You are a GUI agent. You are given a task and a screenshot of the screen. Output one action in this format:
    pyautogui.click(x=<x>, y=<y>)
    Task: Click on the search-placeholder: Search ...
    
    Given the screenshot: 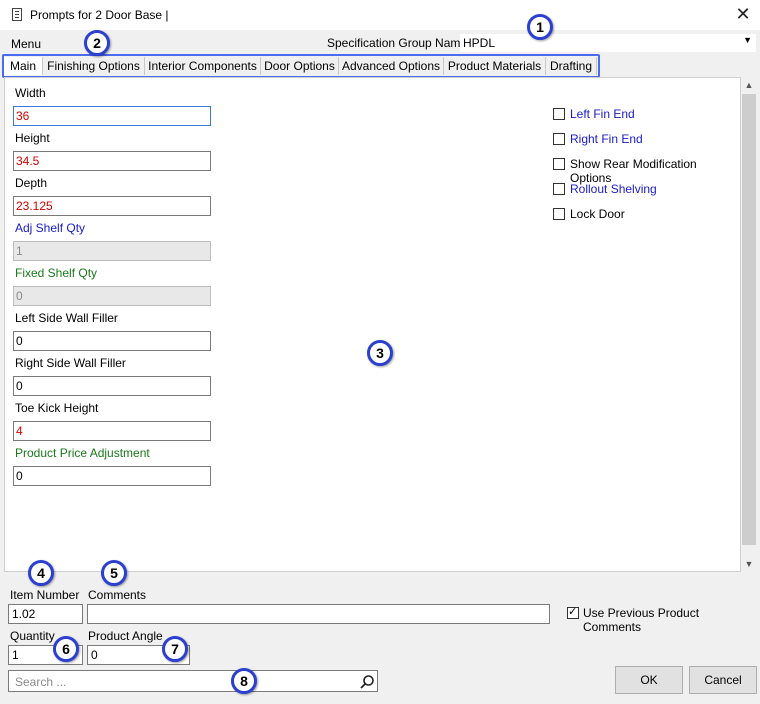 What is the action you would take?
    pyautogui.click(x=41, y=682)
    